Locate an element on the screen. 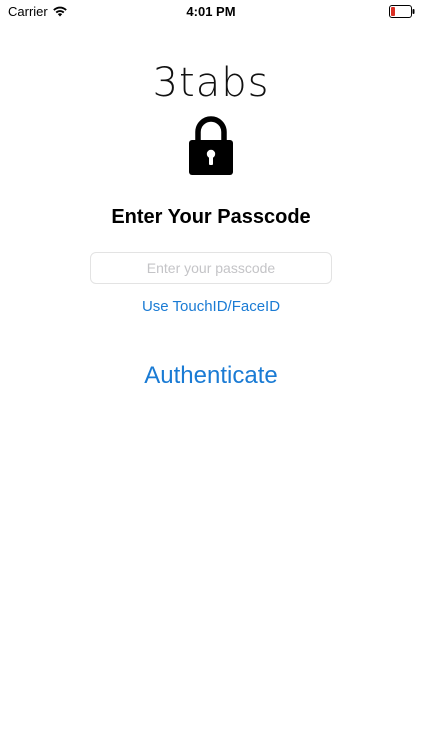 This screenshot has height=750, width=422. status-bar: Carrier 4:01 PM is located at coordinates (211, 12).